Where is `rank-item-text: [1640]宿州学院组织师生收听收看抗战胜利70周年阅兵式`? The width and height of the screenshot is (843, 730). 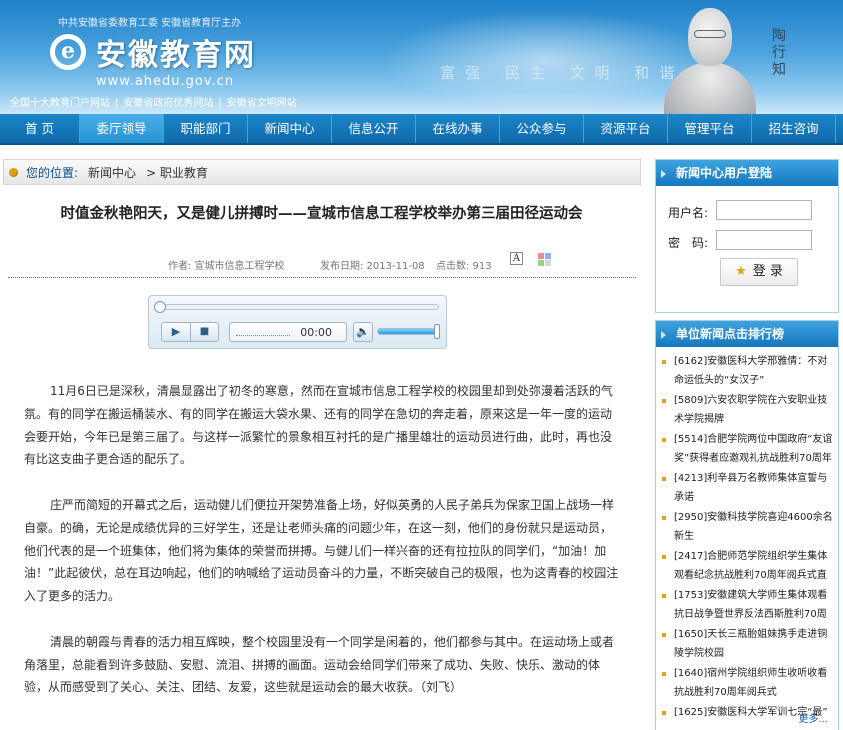 rank-item-text: [1640]宿州学院组织师生收听收看抗战胜利70周年阅兵式 is located at coordinates (751, 683).